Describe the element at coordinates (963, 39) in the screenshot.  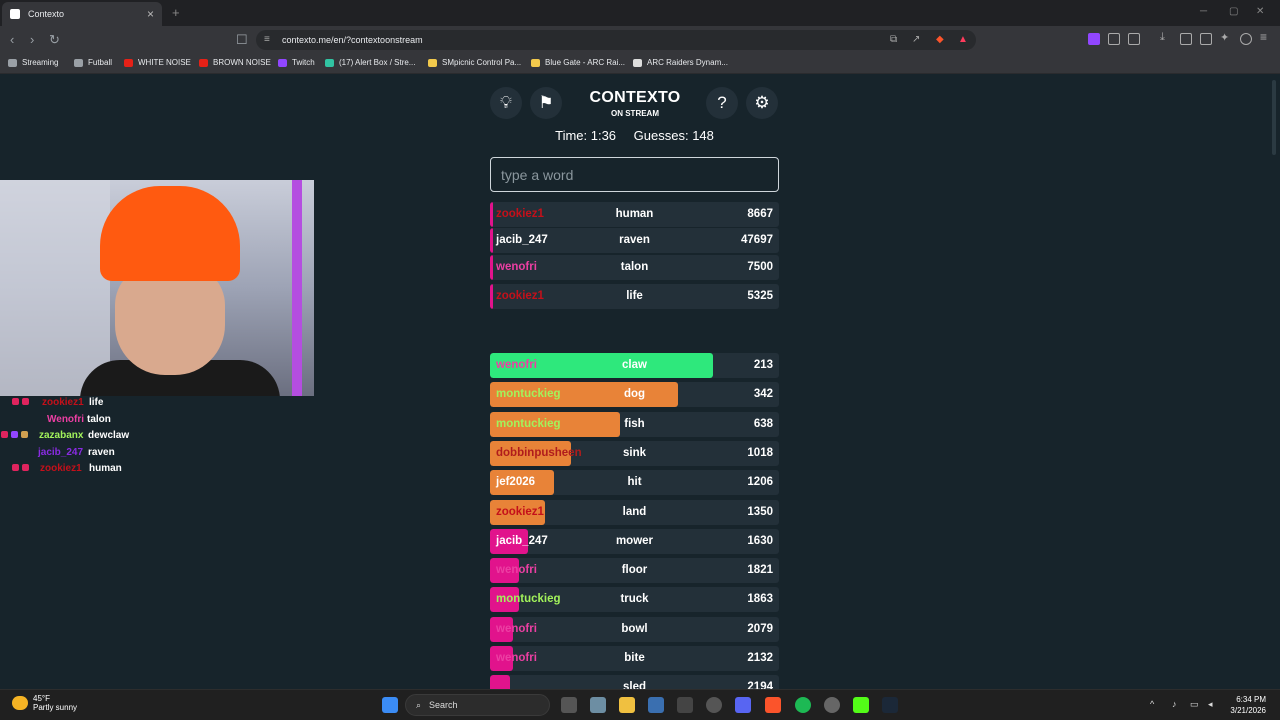
I see `brave-rewards-icon: ▲` at that location.